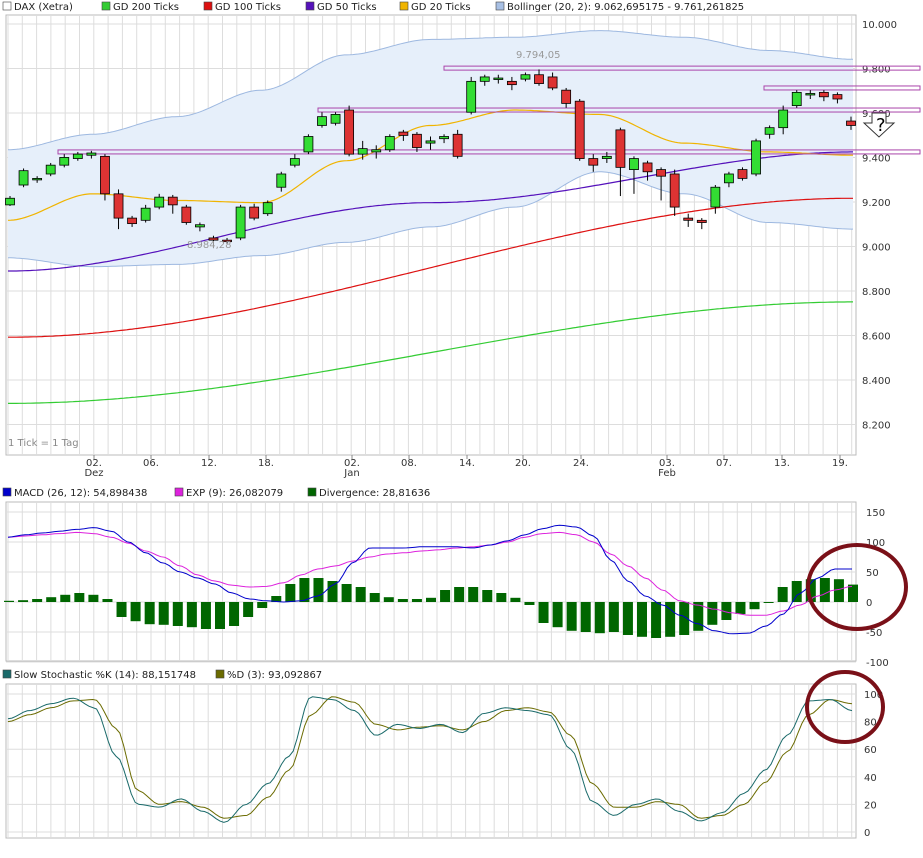 The height and width of the screenshot is (858, 923). Describe the element at coordinates (876, 426) in the screenshot. I see `y-tick-label: 8.200` at that location.